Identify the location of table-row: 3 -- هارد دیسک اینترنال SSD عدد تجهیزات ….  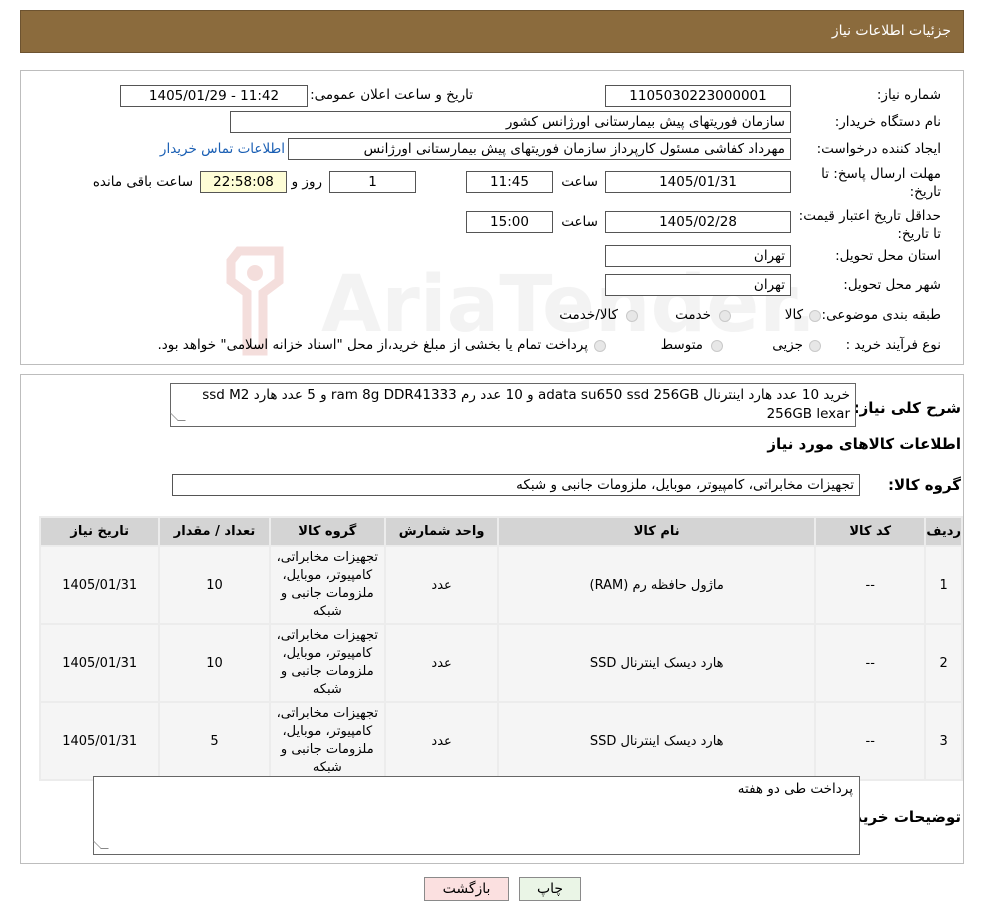
(501, 741).